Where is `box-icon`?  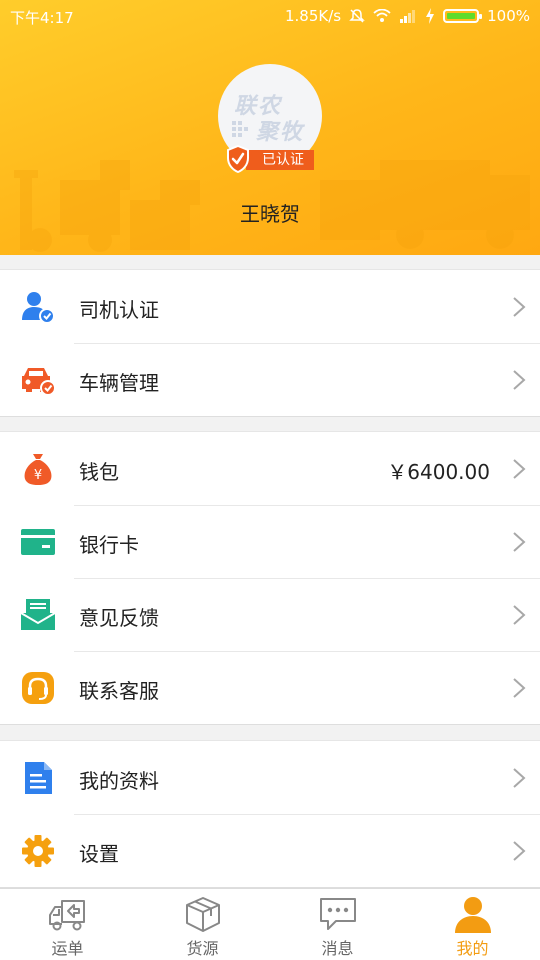 box-icon is located at coordinates (202, 914).